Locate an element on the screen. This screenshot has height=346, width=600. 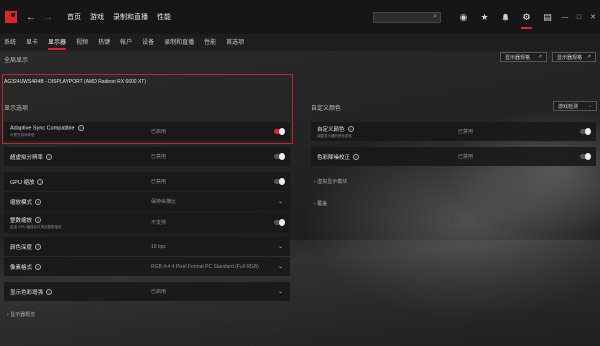
custom-color-toggle is located at coordinates (585, 131).